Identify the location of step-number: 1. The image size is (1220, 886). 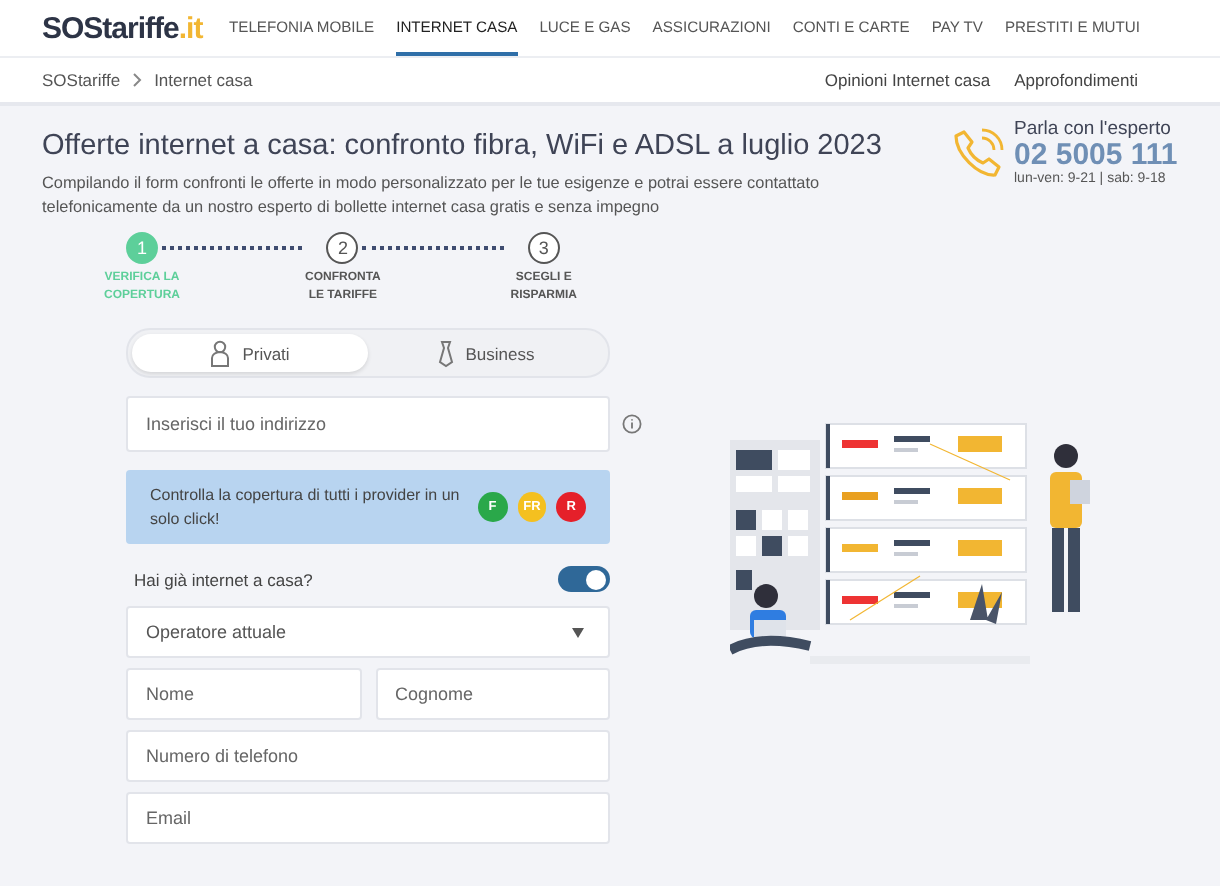
(142, 248).